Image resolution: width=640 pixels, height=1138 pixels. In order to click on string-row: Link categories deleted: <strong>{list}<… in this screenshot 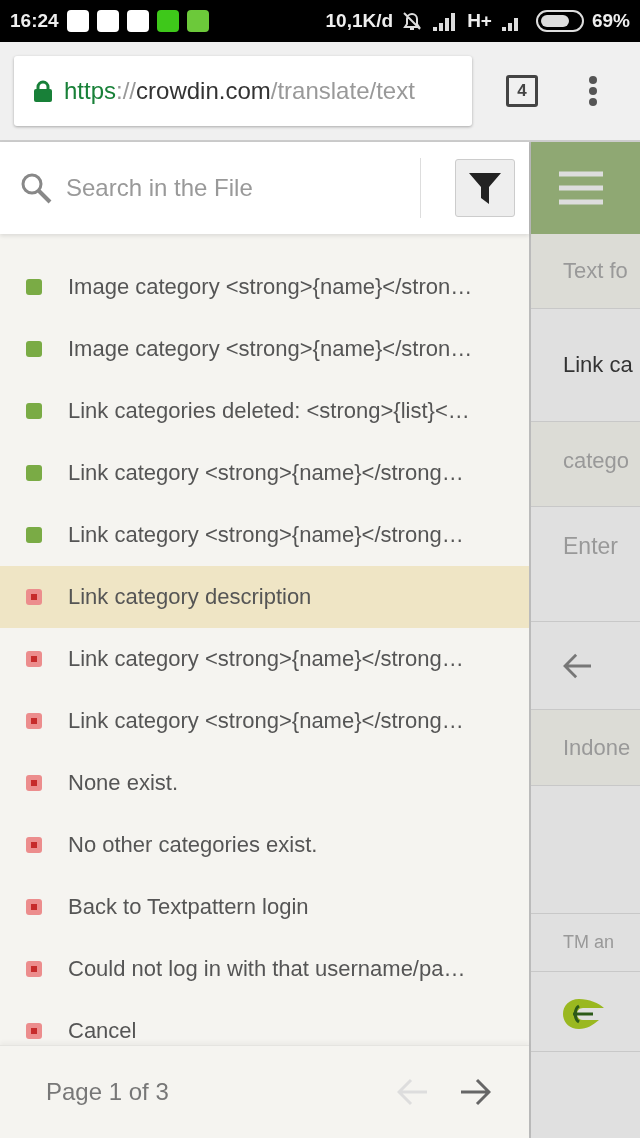, I will do `click(264, 411)`.